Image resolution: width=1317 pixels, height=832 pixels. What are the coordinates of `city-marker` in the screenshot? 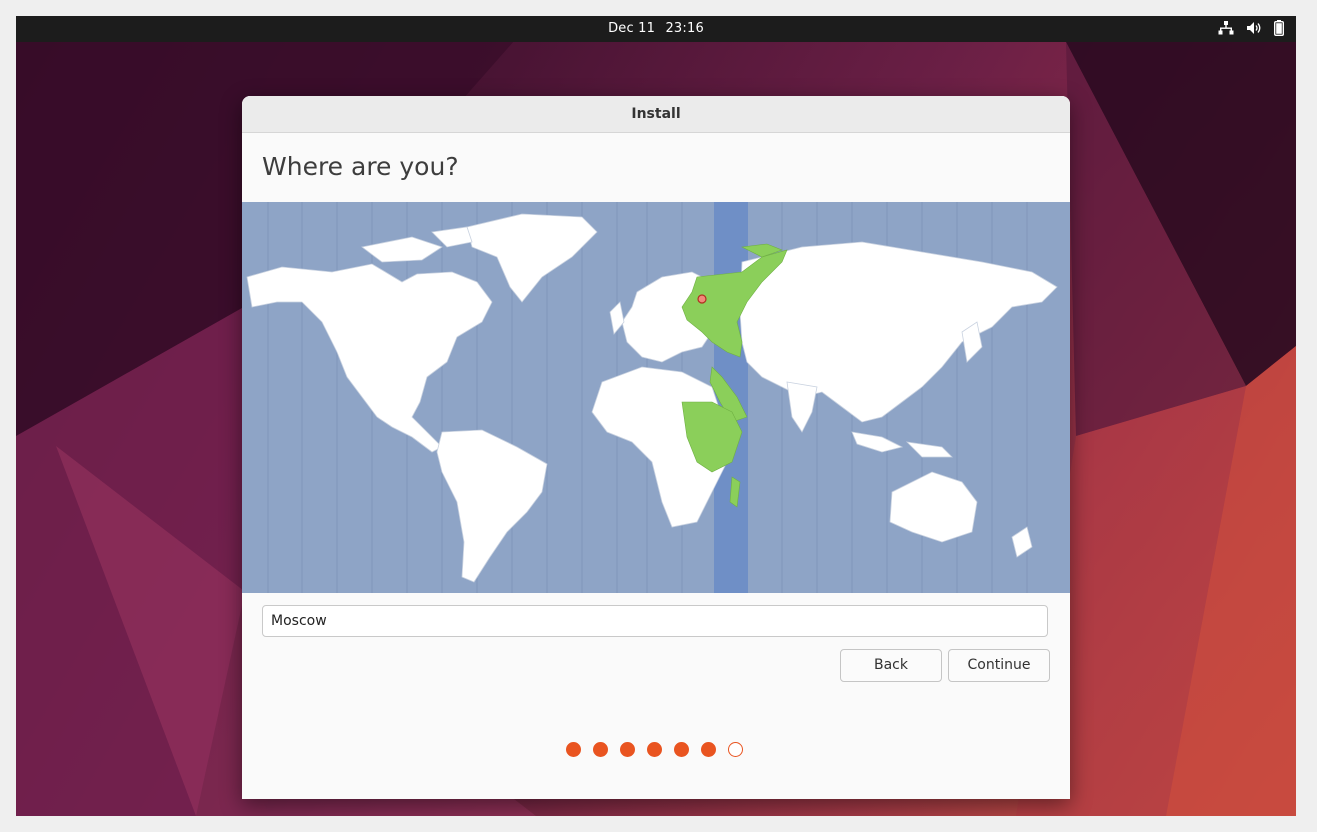 It's located at (702, 299).